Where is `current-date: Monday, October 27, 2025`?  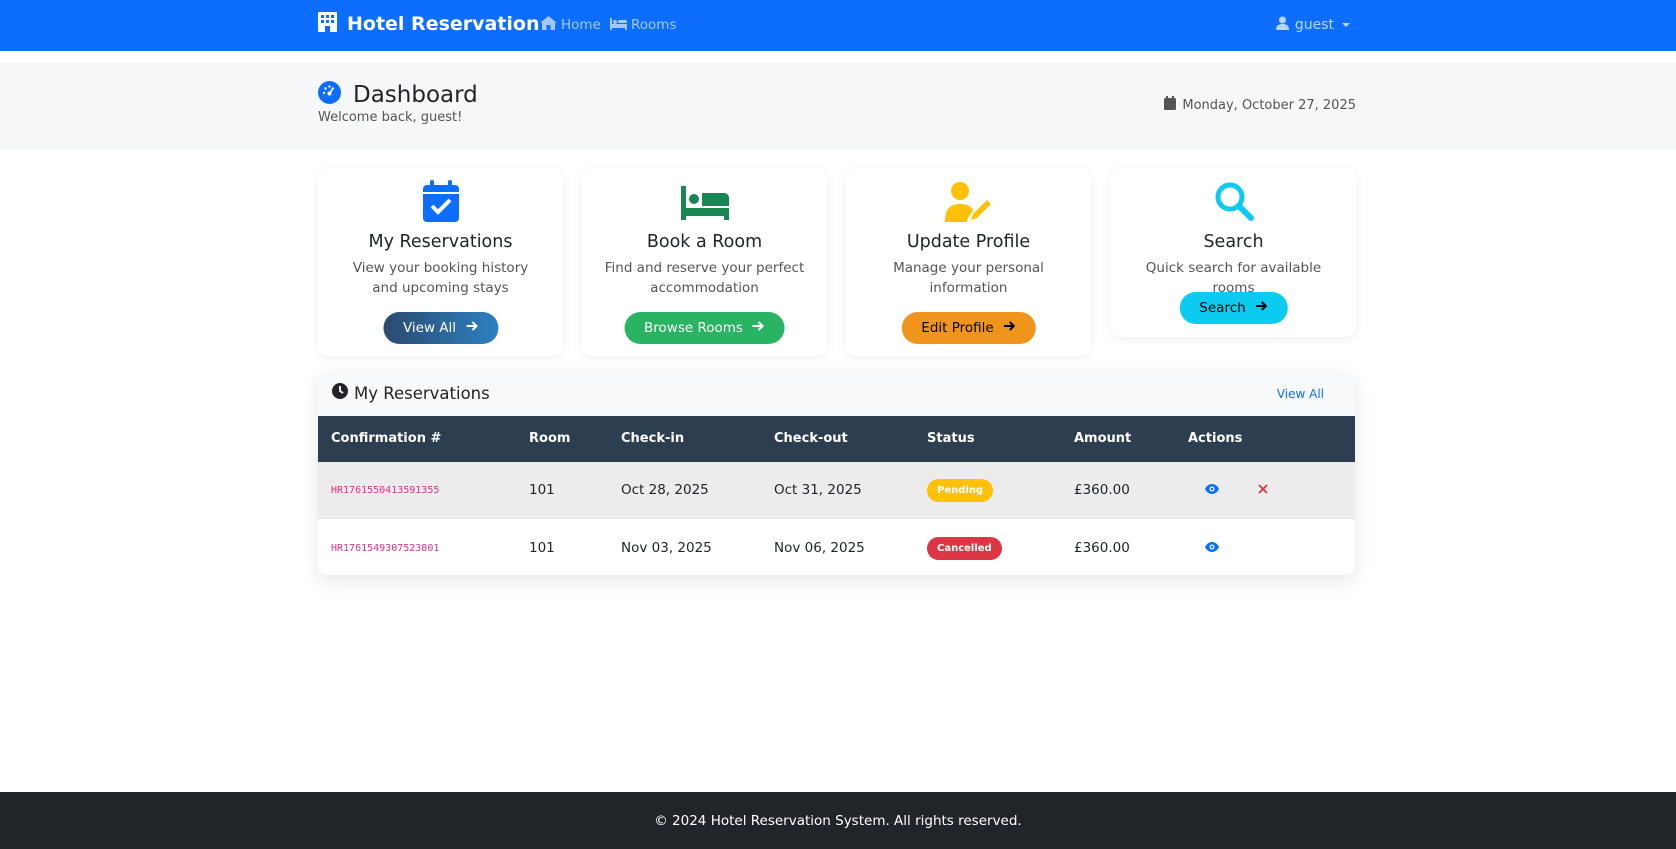 current-date: Monday, October 27, 2025 is located at coordinates (1260, 105).